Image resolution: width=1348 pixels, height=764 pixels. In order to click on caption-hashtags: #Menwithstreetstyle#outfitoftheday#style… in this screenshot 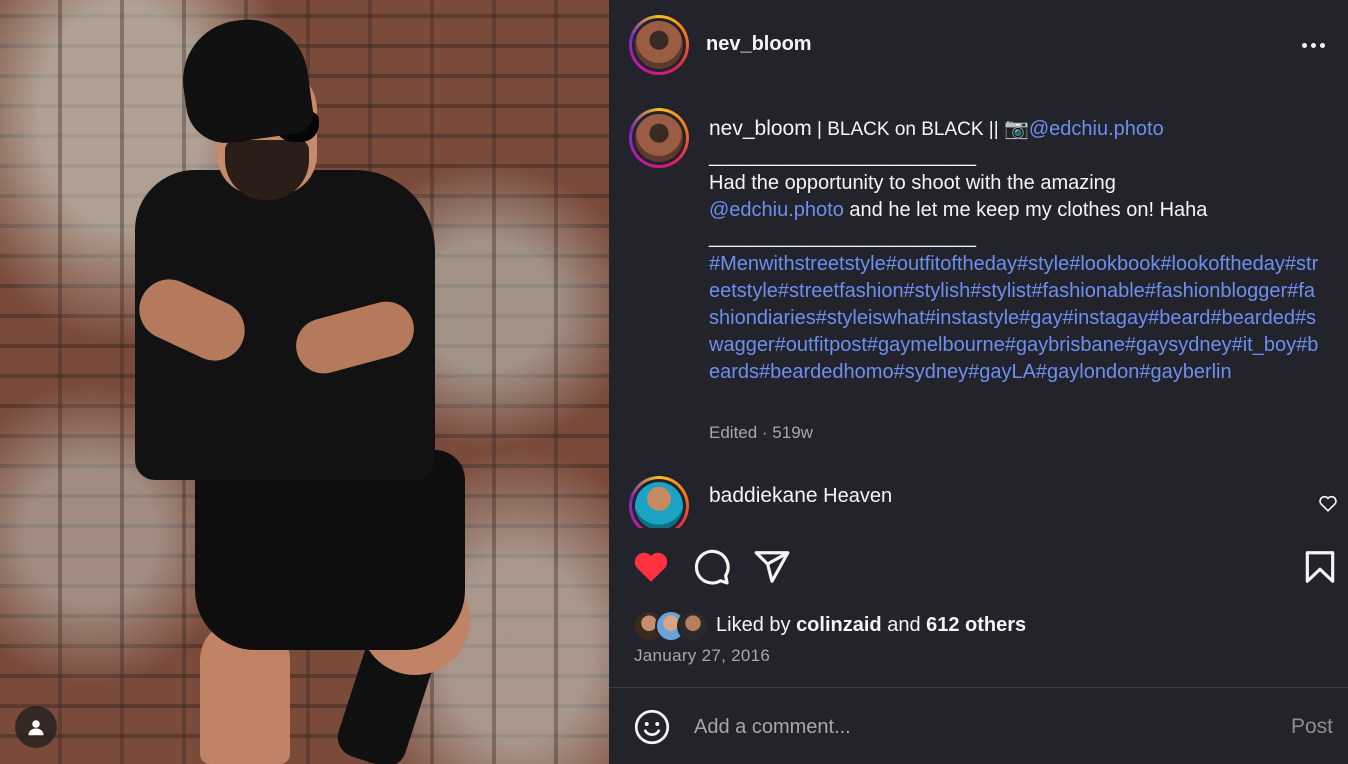, I will do `click(1014, 318)`.